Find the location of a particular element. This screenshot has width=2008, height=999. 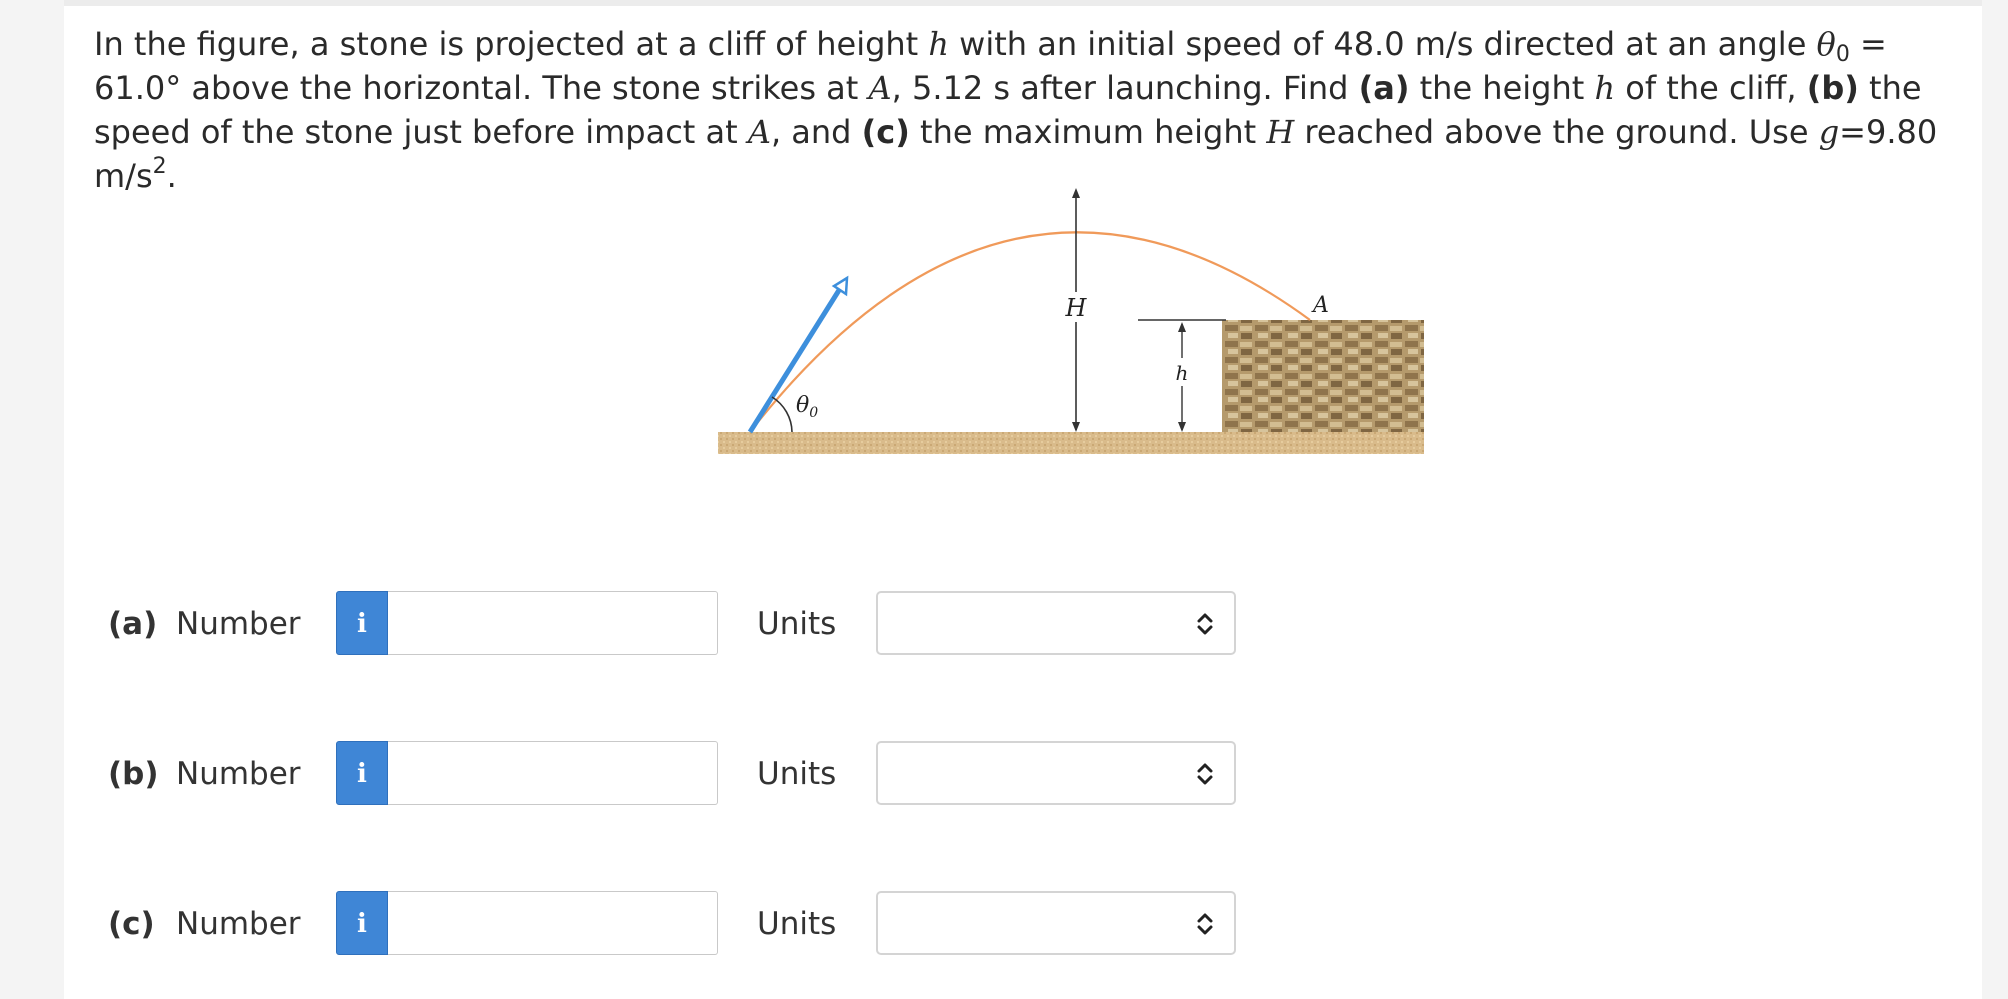

ground is located at coordinates (1071, 443).